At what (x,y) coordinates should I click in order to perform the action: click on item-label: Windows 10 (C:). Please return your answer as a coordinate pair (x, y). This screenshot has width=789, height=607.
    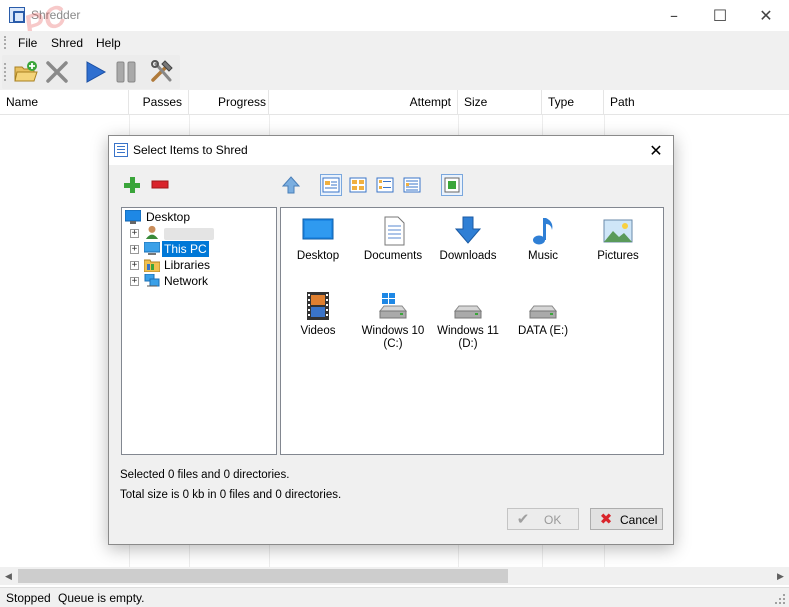
    Looking at the image, I should click on (393, 337).